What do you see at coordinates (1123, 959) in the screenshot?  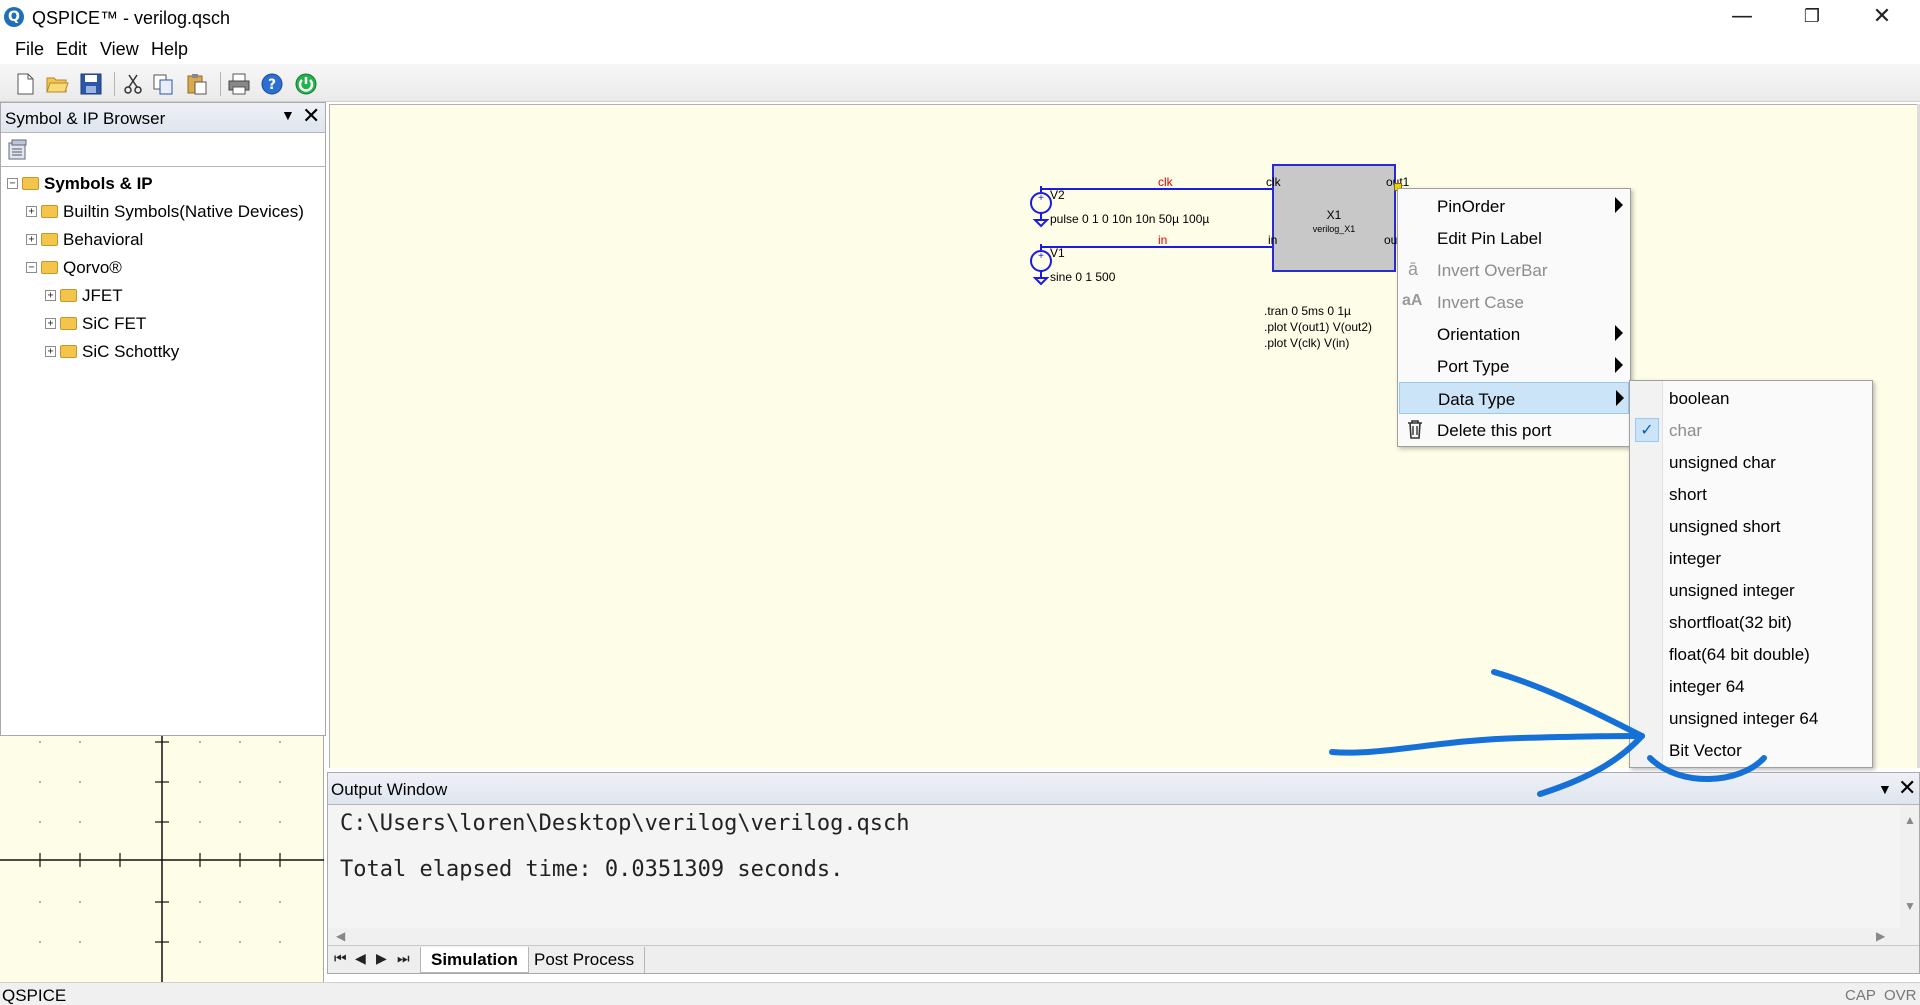 I see `output-tab-bar: ⏮ ◀ ▶ ⏭ Simulation Post Process` at bounding box center [1123, 959].